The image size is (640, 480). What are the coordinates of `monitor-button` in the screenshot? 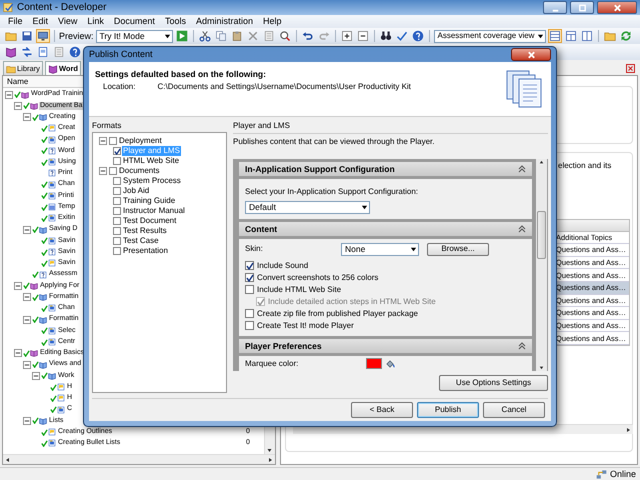 It's located at (43, 36).